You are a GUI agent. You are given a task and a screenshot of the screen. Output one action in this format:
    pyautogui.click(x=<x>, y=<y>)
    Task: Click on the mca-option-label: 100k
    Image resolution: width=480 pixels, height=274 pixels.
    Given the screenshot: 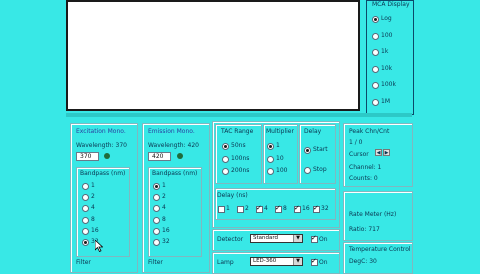 What is the action you would take?
    pyautogui.click(x=388, y=84)
    